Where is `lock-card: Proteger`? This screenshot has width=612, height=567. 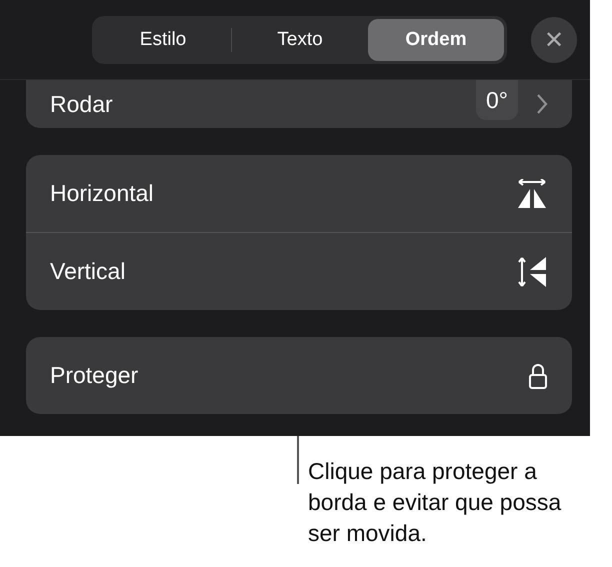
lock-card: Proteger is located at coordinates (299, 375).